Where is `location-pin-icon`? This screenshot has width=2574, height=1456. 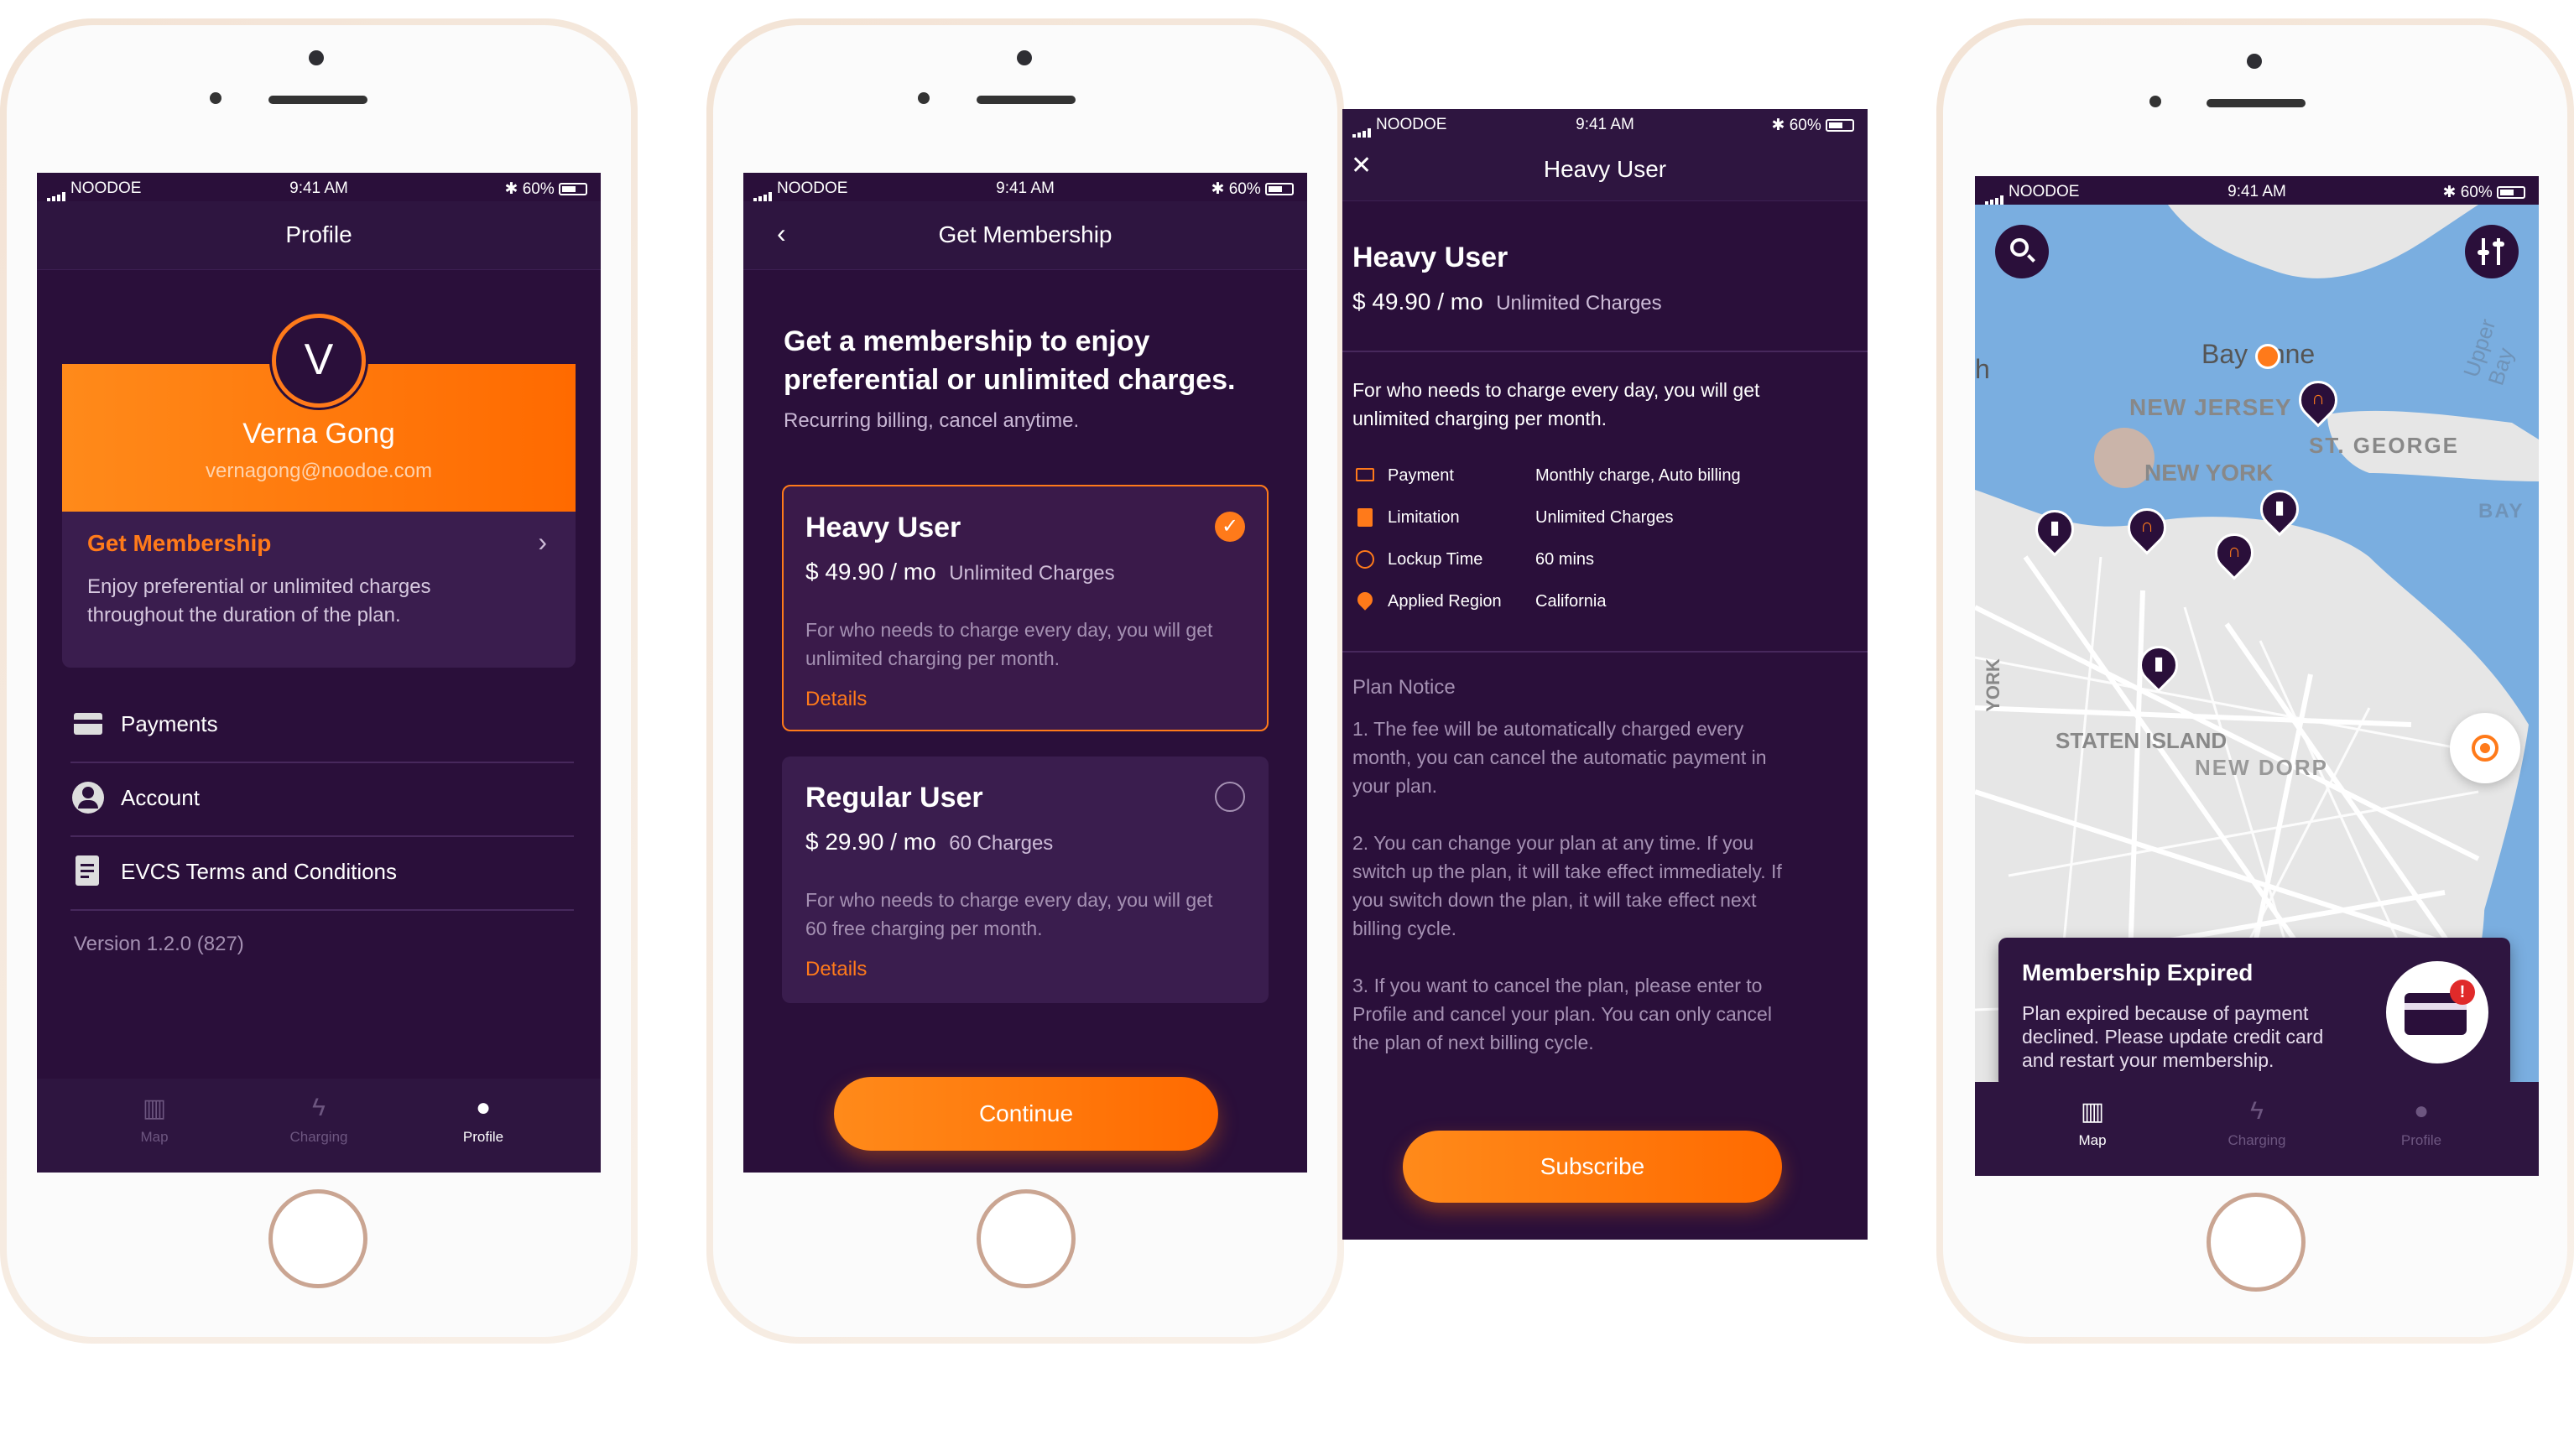
location-pin-icon is located at coordinates (1365, 600).